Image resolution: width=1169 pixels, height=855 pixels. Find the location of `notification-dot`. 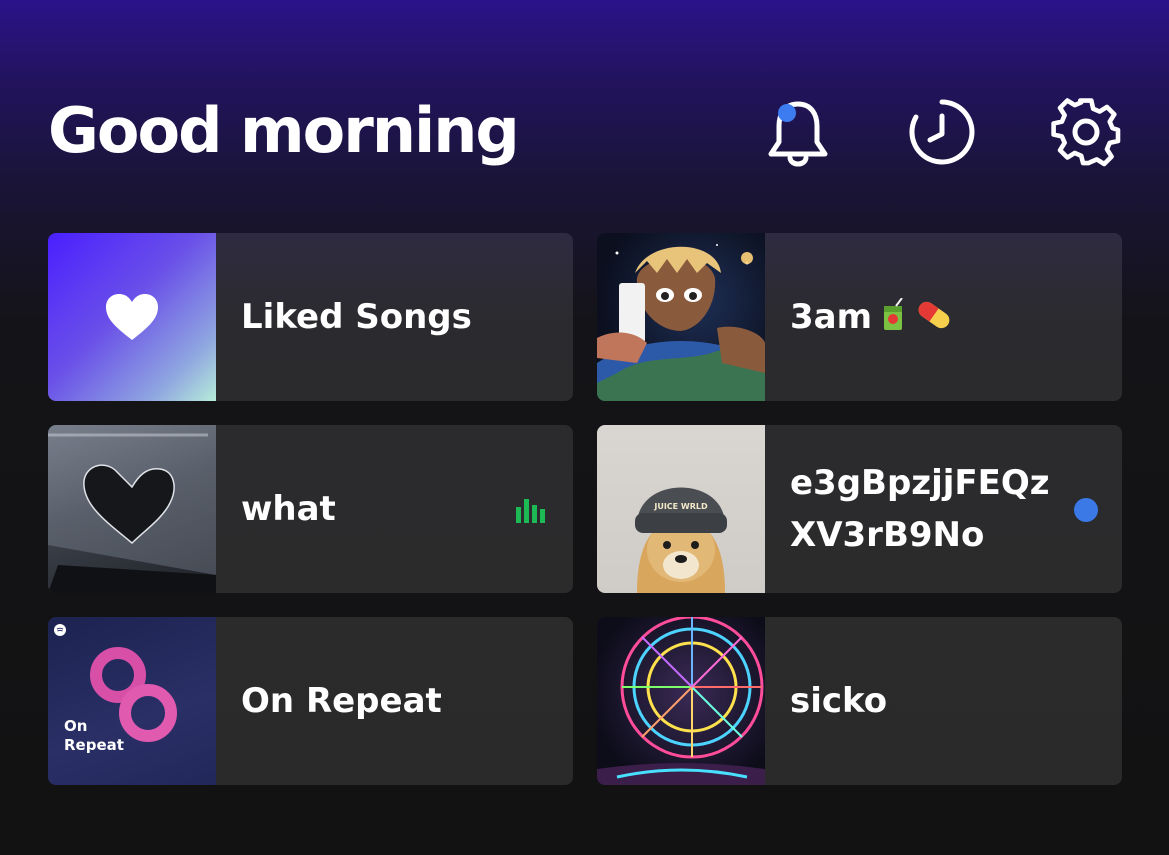

notification-dot is located at coordinates (787, 113).